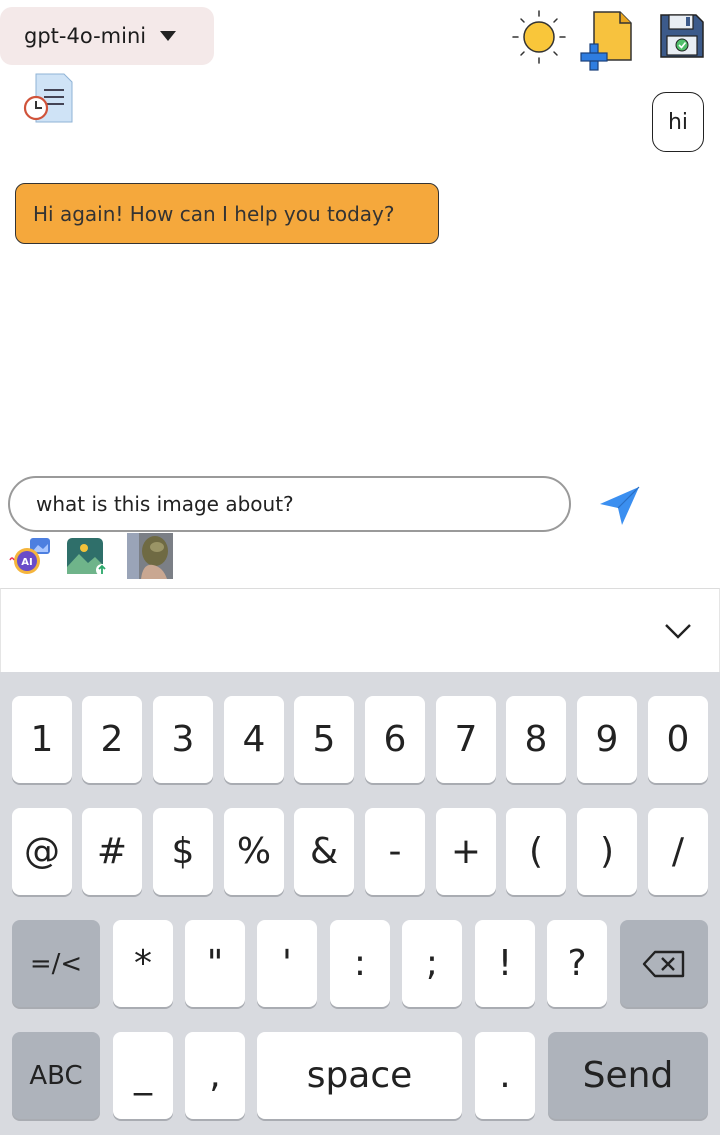 The height and width of the screenshot is (1135, 720). What do you see at coordinates (56, 1075) in the screenshot?
I see `key-abc: ABC` at bounding box center [56, 1075].